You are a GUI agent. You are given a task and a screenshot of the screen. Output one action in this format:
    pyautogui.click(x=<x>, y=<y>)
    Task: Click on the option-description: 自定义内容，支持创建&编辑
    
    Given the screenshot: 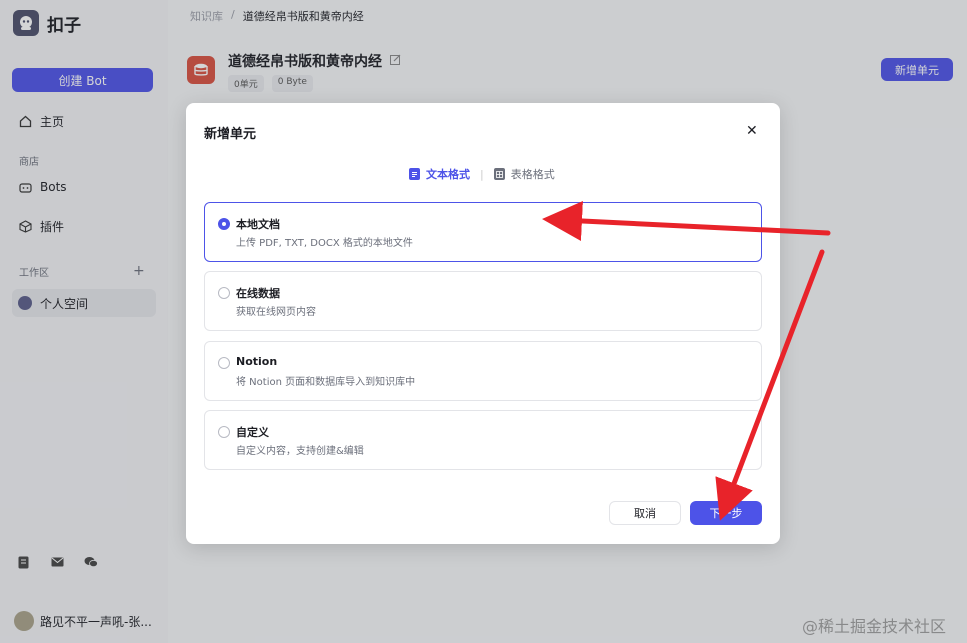 What is the action you would take?
    pyautogui.click(x=300, y=451)
    